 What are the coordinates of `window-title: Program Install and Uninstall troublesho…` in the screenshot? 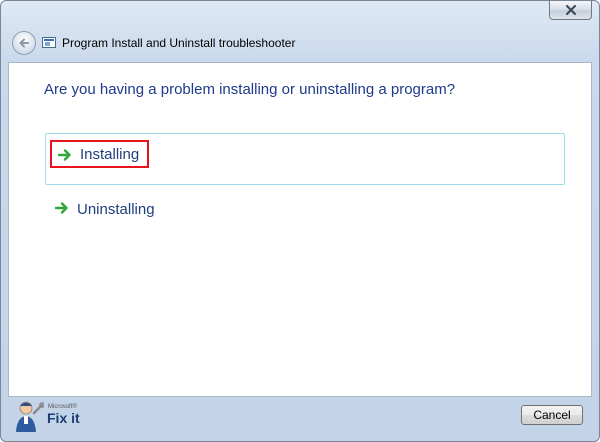 It's located at (179, 43).